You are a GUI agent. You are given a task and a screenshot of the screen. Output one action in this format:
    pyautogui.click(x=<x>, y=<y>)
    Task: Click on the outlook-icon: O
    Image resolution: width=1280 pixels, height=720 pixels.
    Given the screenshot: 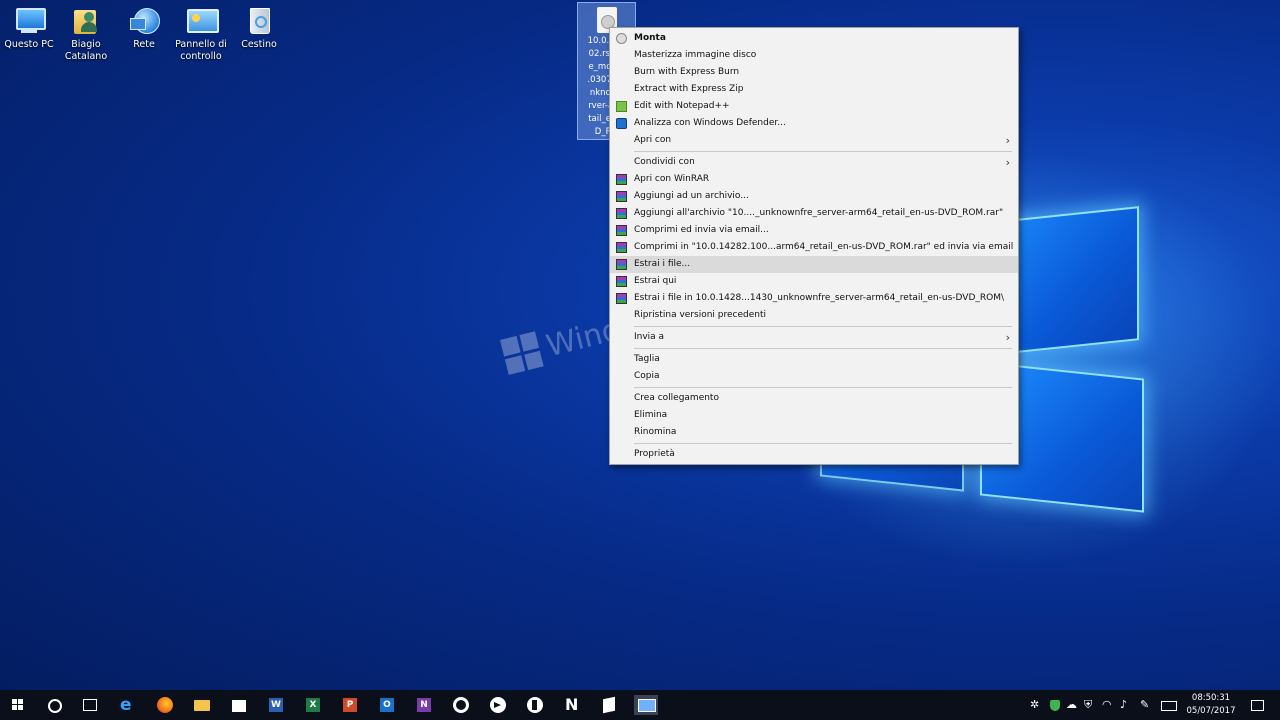 What is the action you would take?
    pyautogui.click(x=387, y=705)
    